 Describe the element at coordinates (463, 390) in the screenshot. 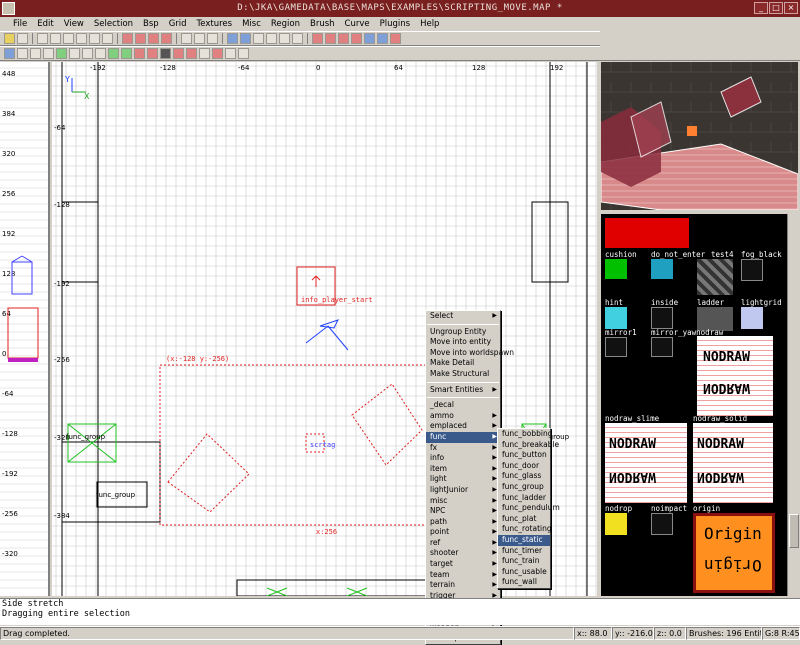

I see `context-menu-item: Smart Entities ▶` at that location.